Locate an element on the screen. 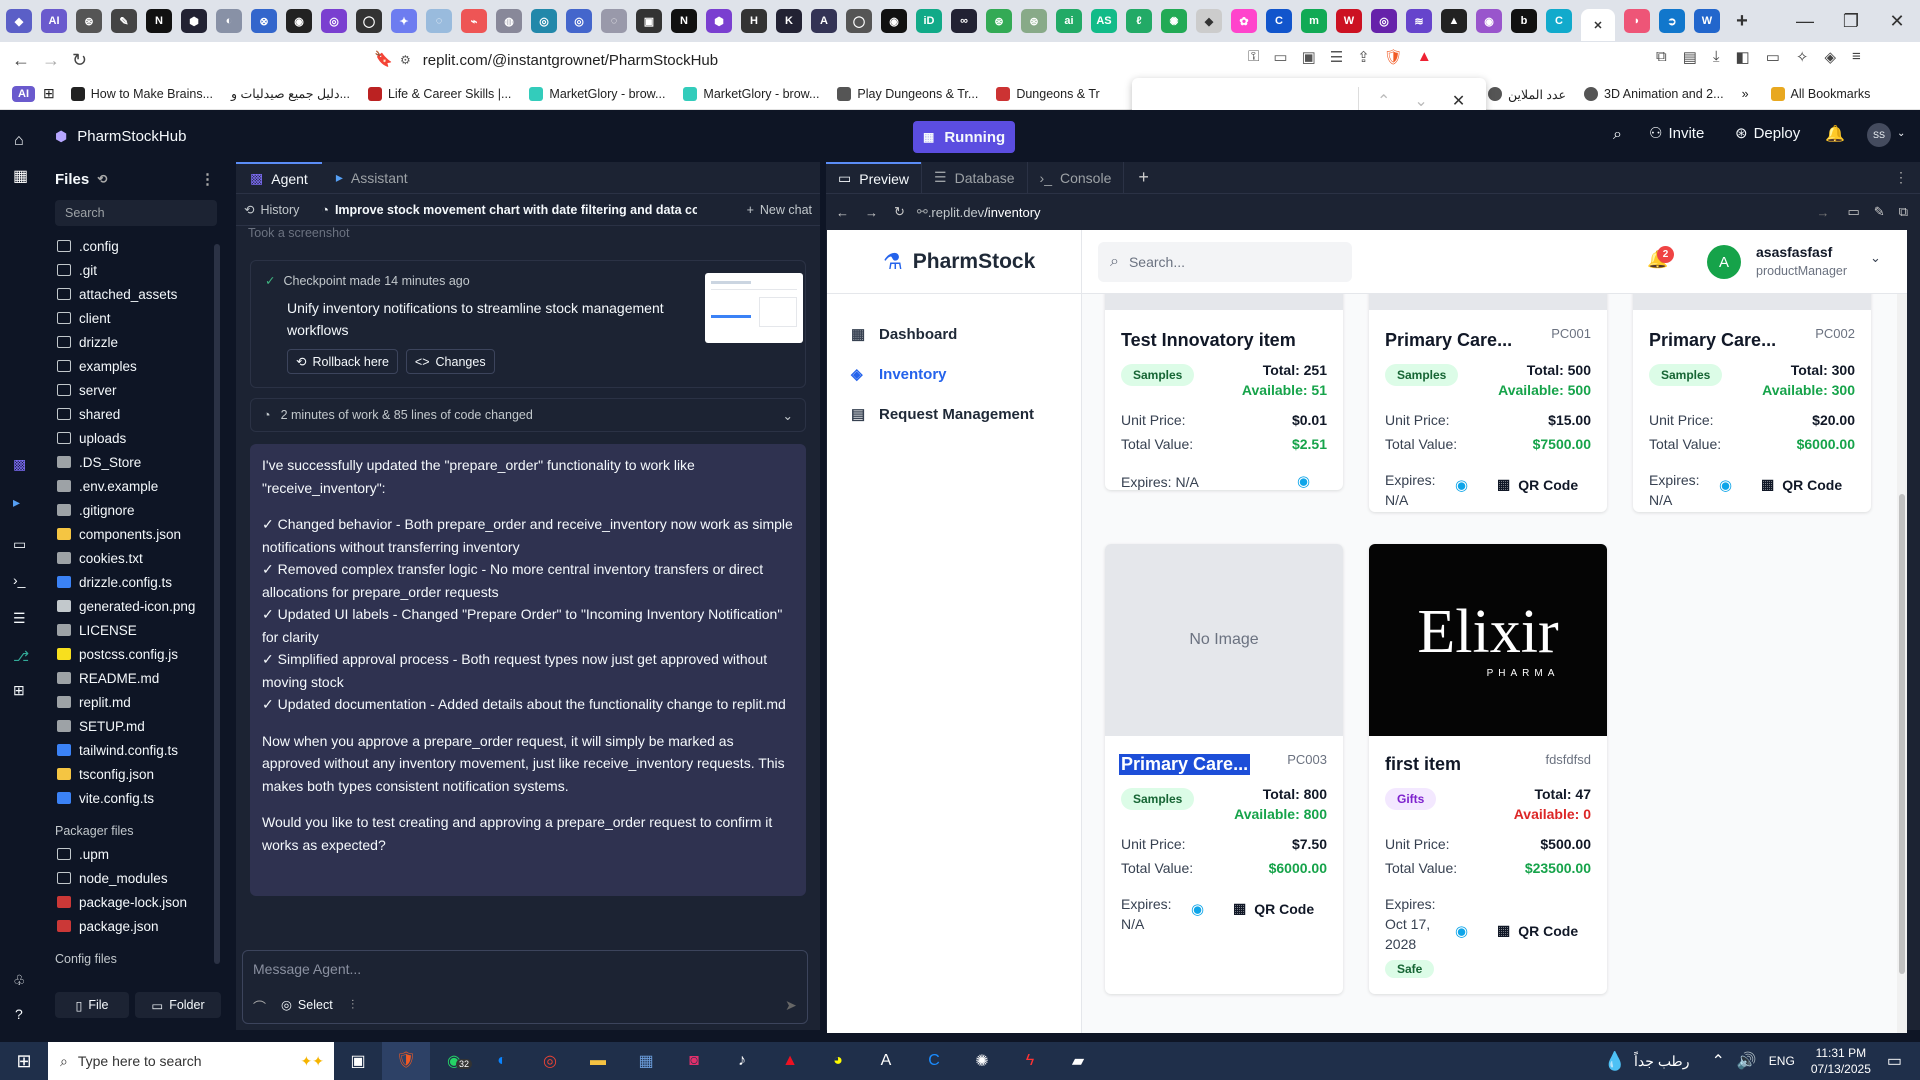 Image resolution: width=1920 pixels, height=1080 pixels. tab-favicon: ◆ is located at coordinates (19, 21).